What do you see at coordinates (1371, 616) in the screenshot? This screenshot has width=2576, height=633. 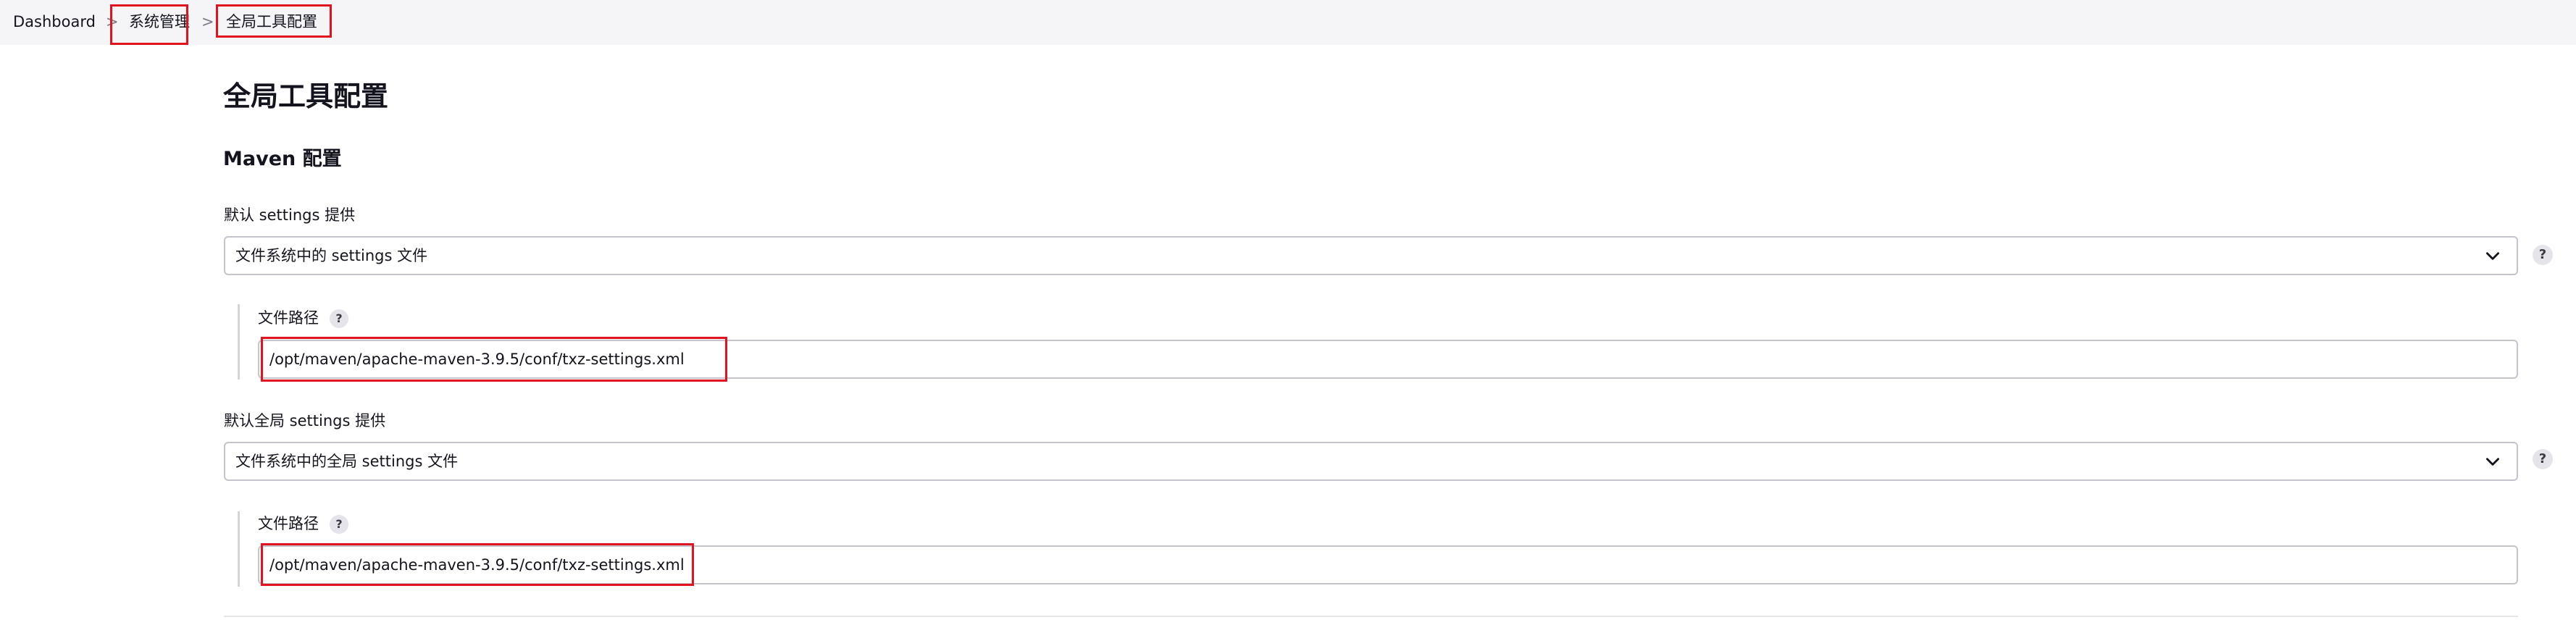 I see `divider` at bounding box center [1371, 616].